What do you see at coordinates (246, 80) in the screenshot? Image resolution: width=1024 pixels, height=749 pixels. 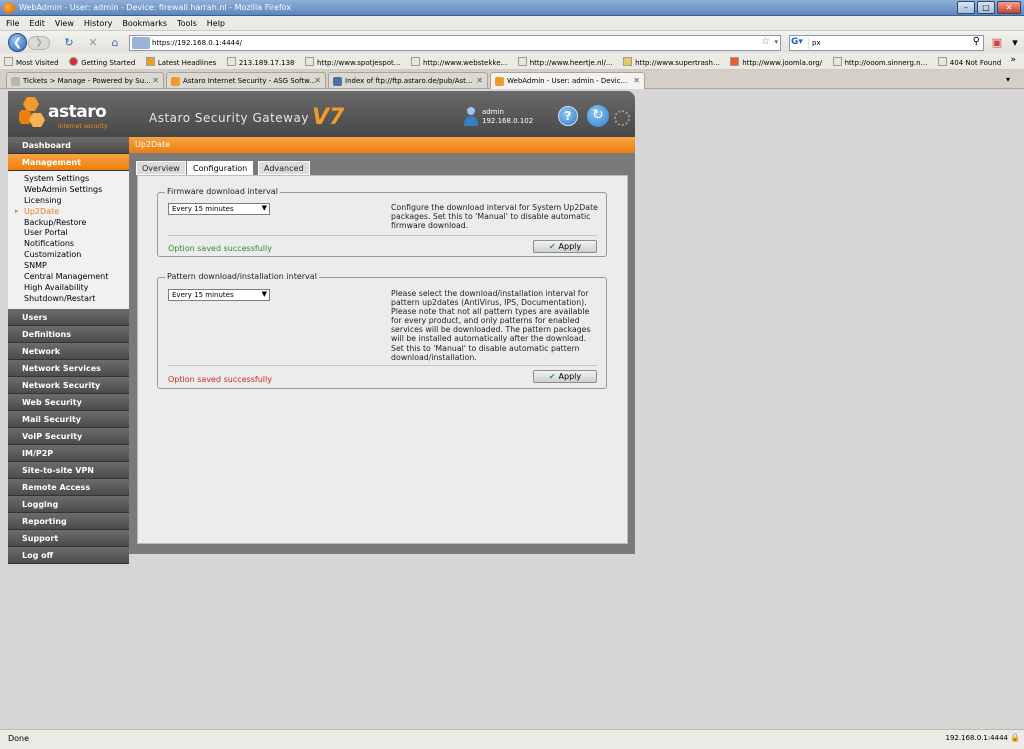 I see `browser-tab: Astaro Internet Security - ASG Softw... ✕` at bounding box center [246, 80].